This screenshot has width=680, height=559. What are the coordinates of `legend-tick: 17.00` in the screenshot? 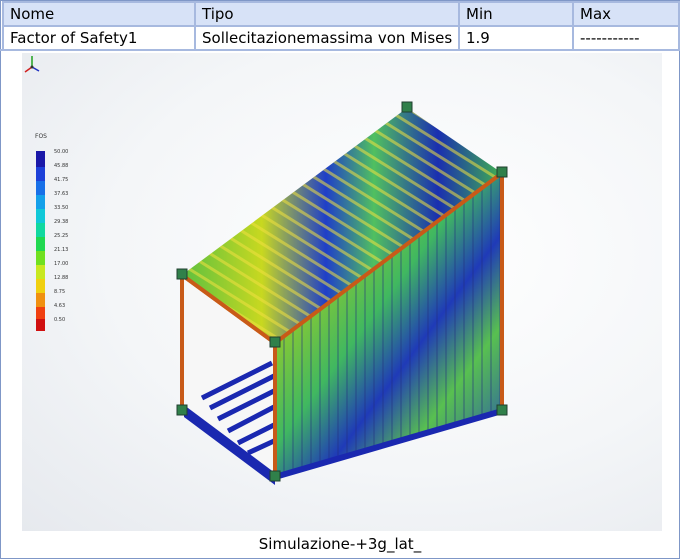 It's located at (61, 264).